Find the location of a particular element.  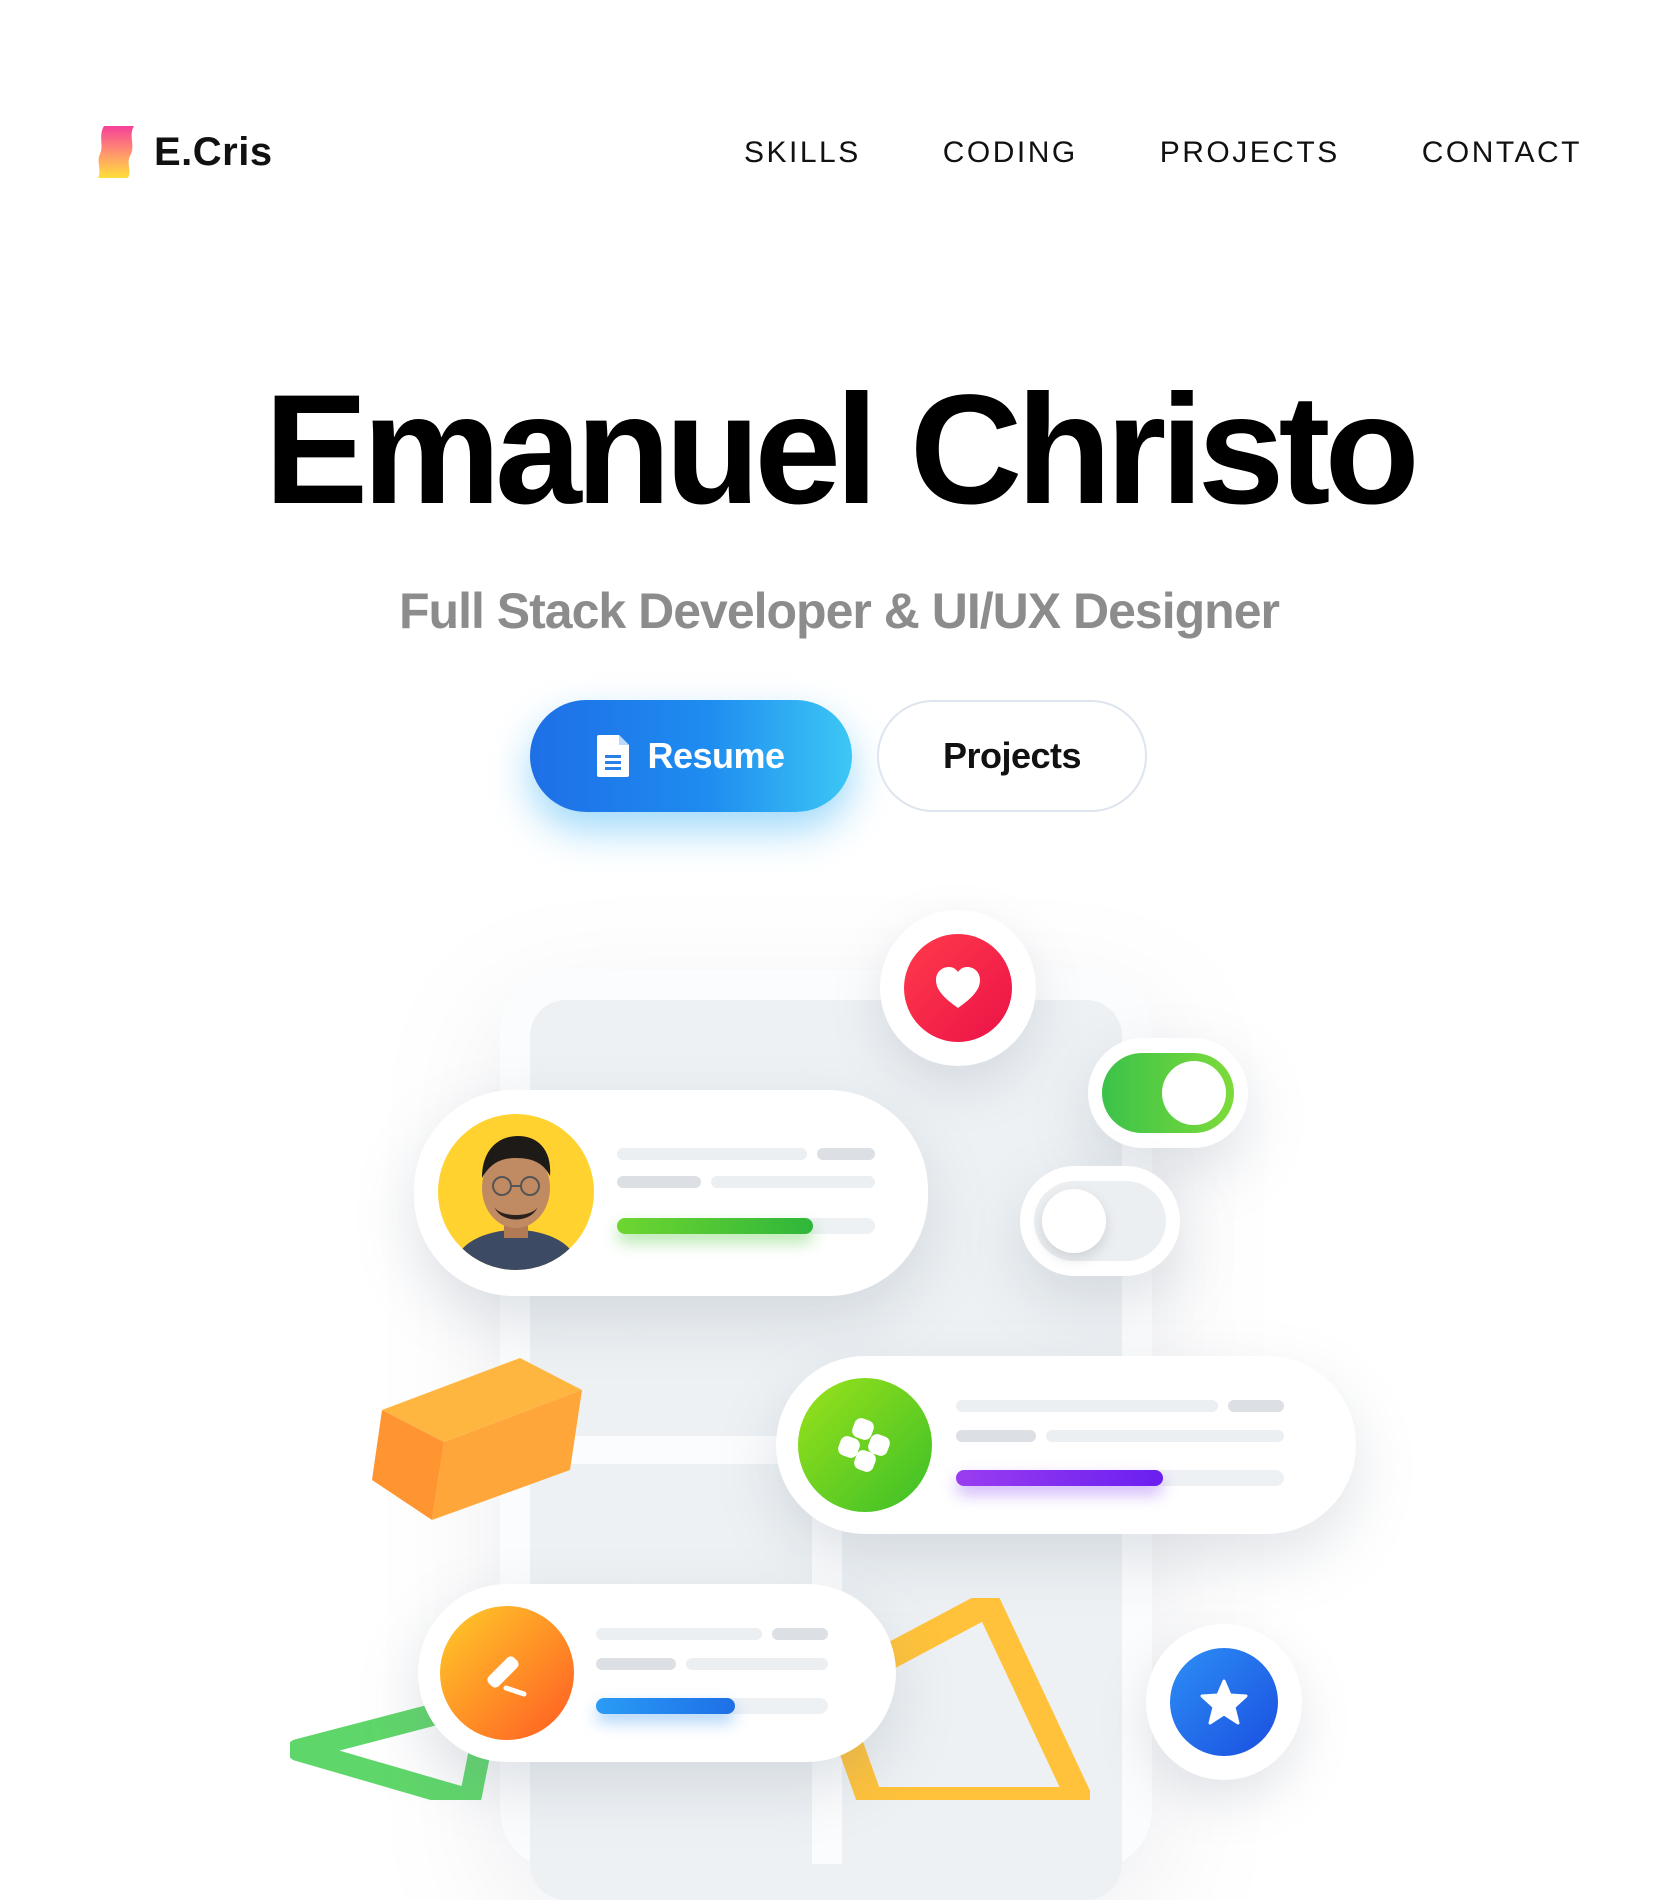

toggle-on is located at coordinates (1168, 1093).